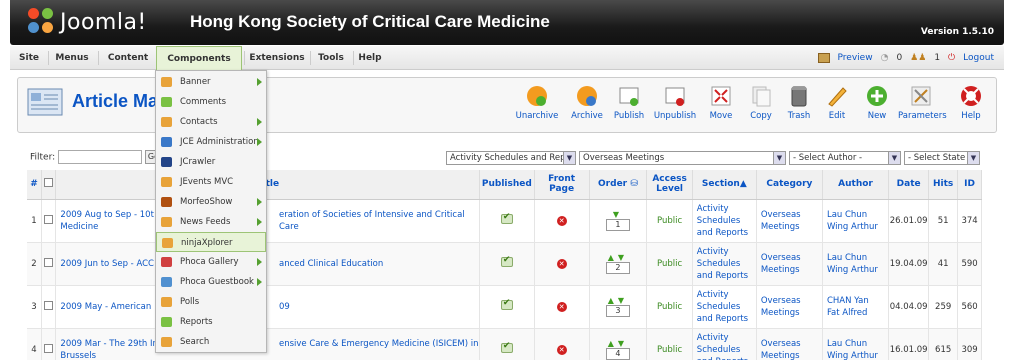  I want to click on help-button: Help, so click(971, 102).